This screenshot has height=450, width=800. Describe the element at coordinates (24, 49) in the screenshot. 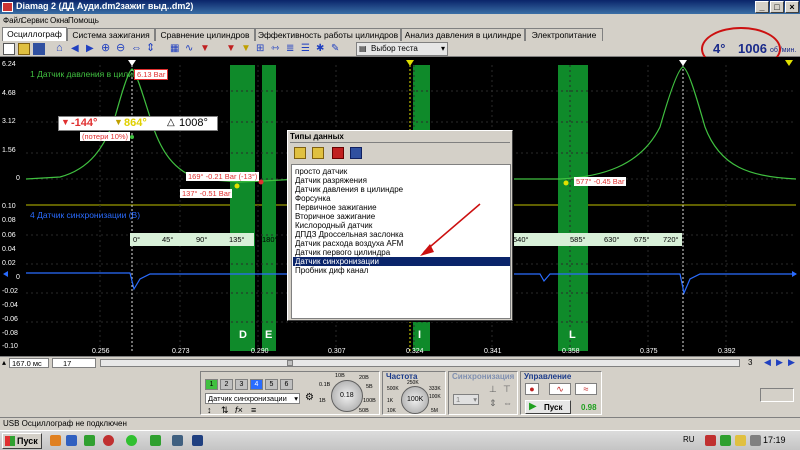

I see `open-icon` at that location.